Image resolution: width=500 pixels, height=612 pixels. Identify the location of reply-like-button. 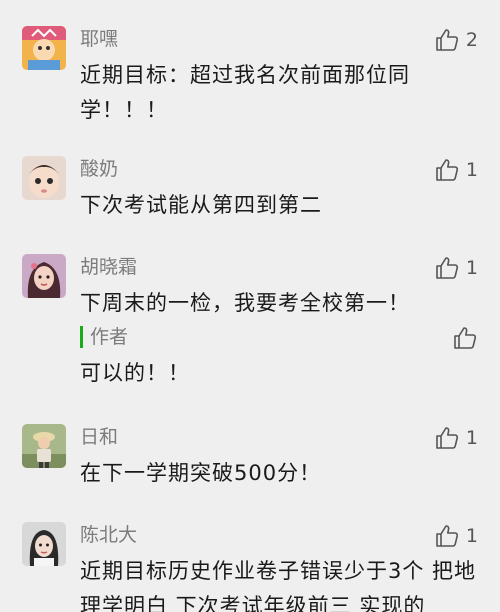
(465, 338).